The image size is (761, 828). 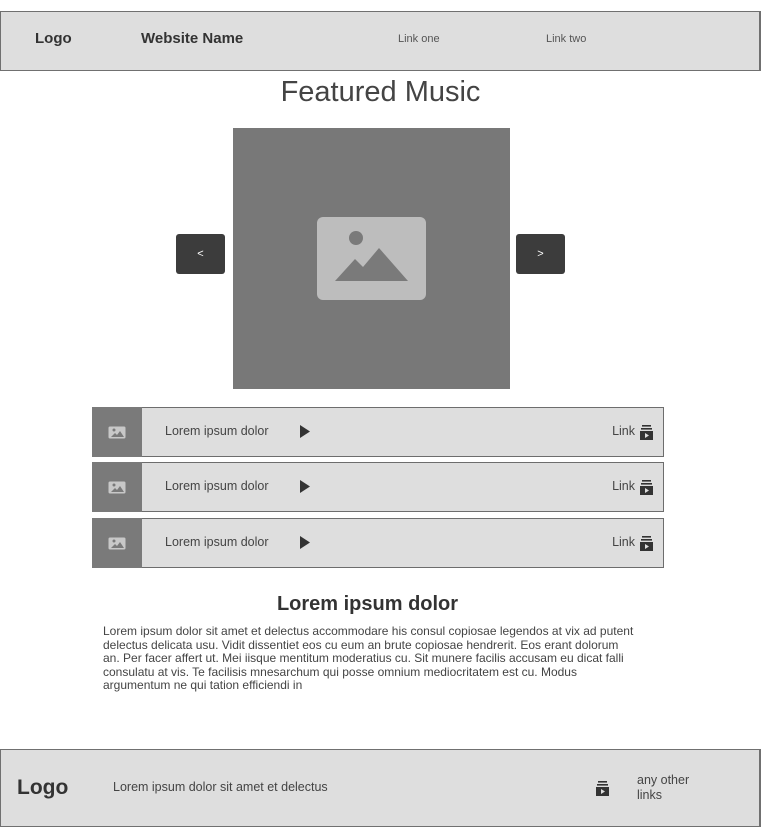 I want to click on header-logo: Logo, so click(x=53, y=38).